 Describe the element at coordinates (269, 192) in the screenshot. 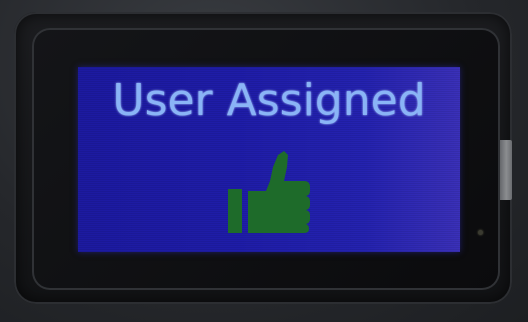

I see `thumbs-up-icon` at that location.